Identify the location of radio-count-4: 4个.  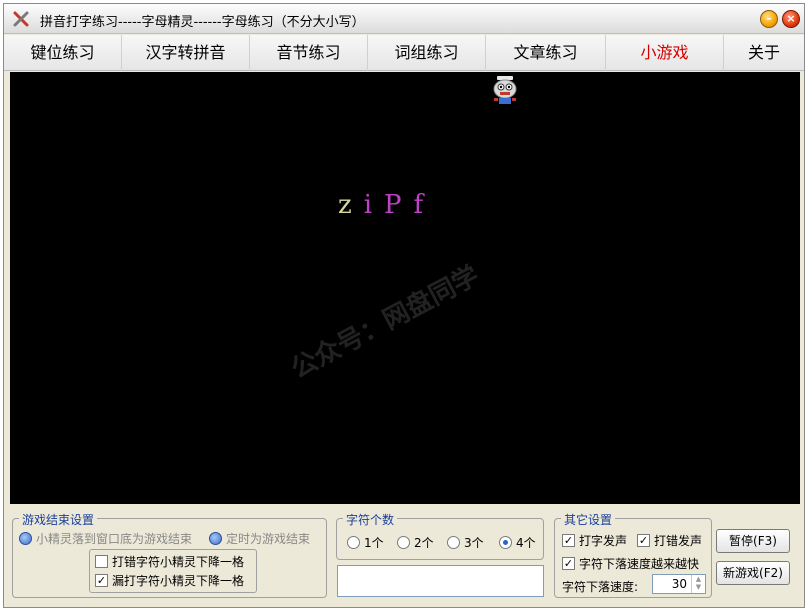
(517, 542).